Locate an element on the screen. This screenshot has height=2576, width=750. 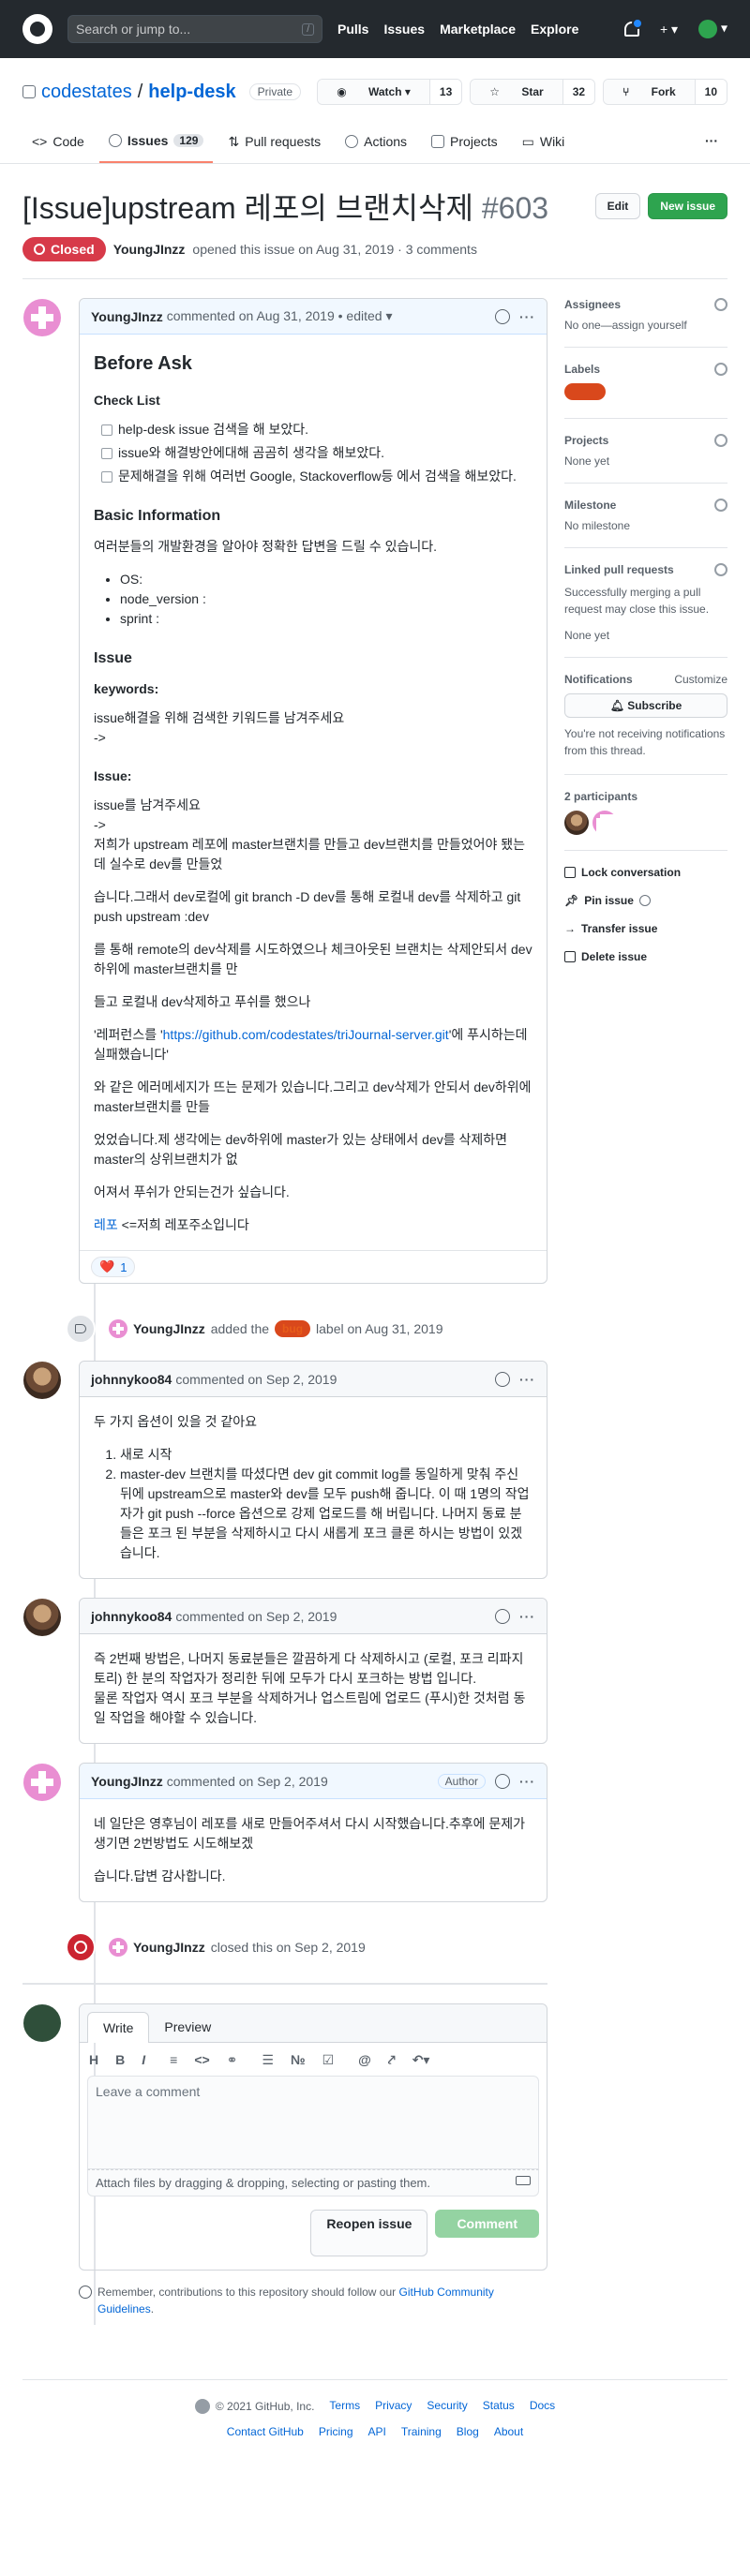
bug-label is located at coordinates (585, 391).